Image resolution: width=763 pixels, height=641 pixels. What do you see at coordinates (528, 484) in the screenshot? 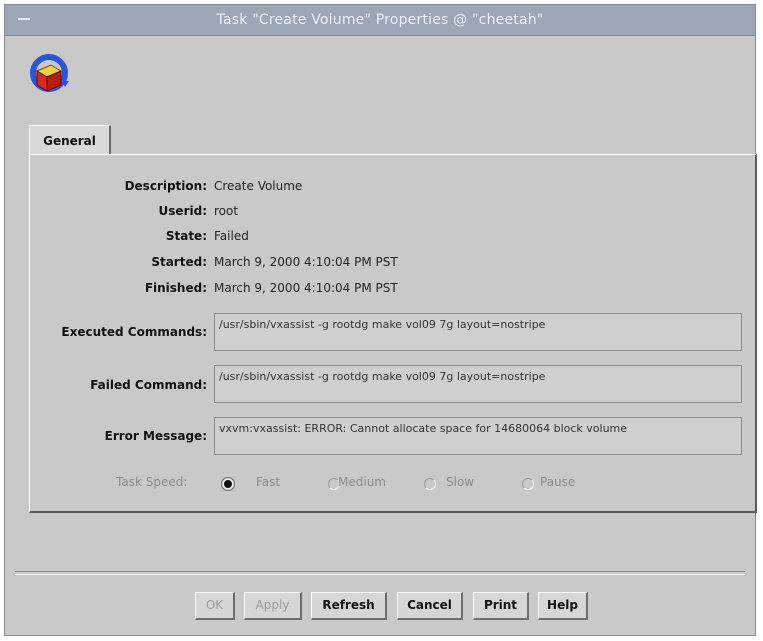
I see `radio-pause` at bounding box center [528, 484].